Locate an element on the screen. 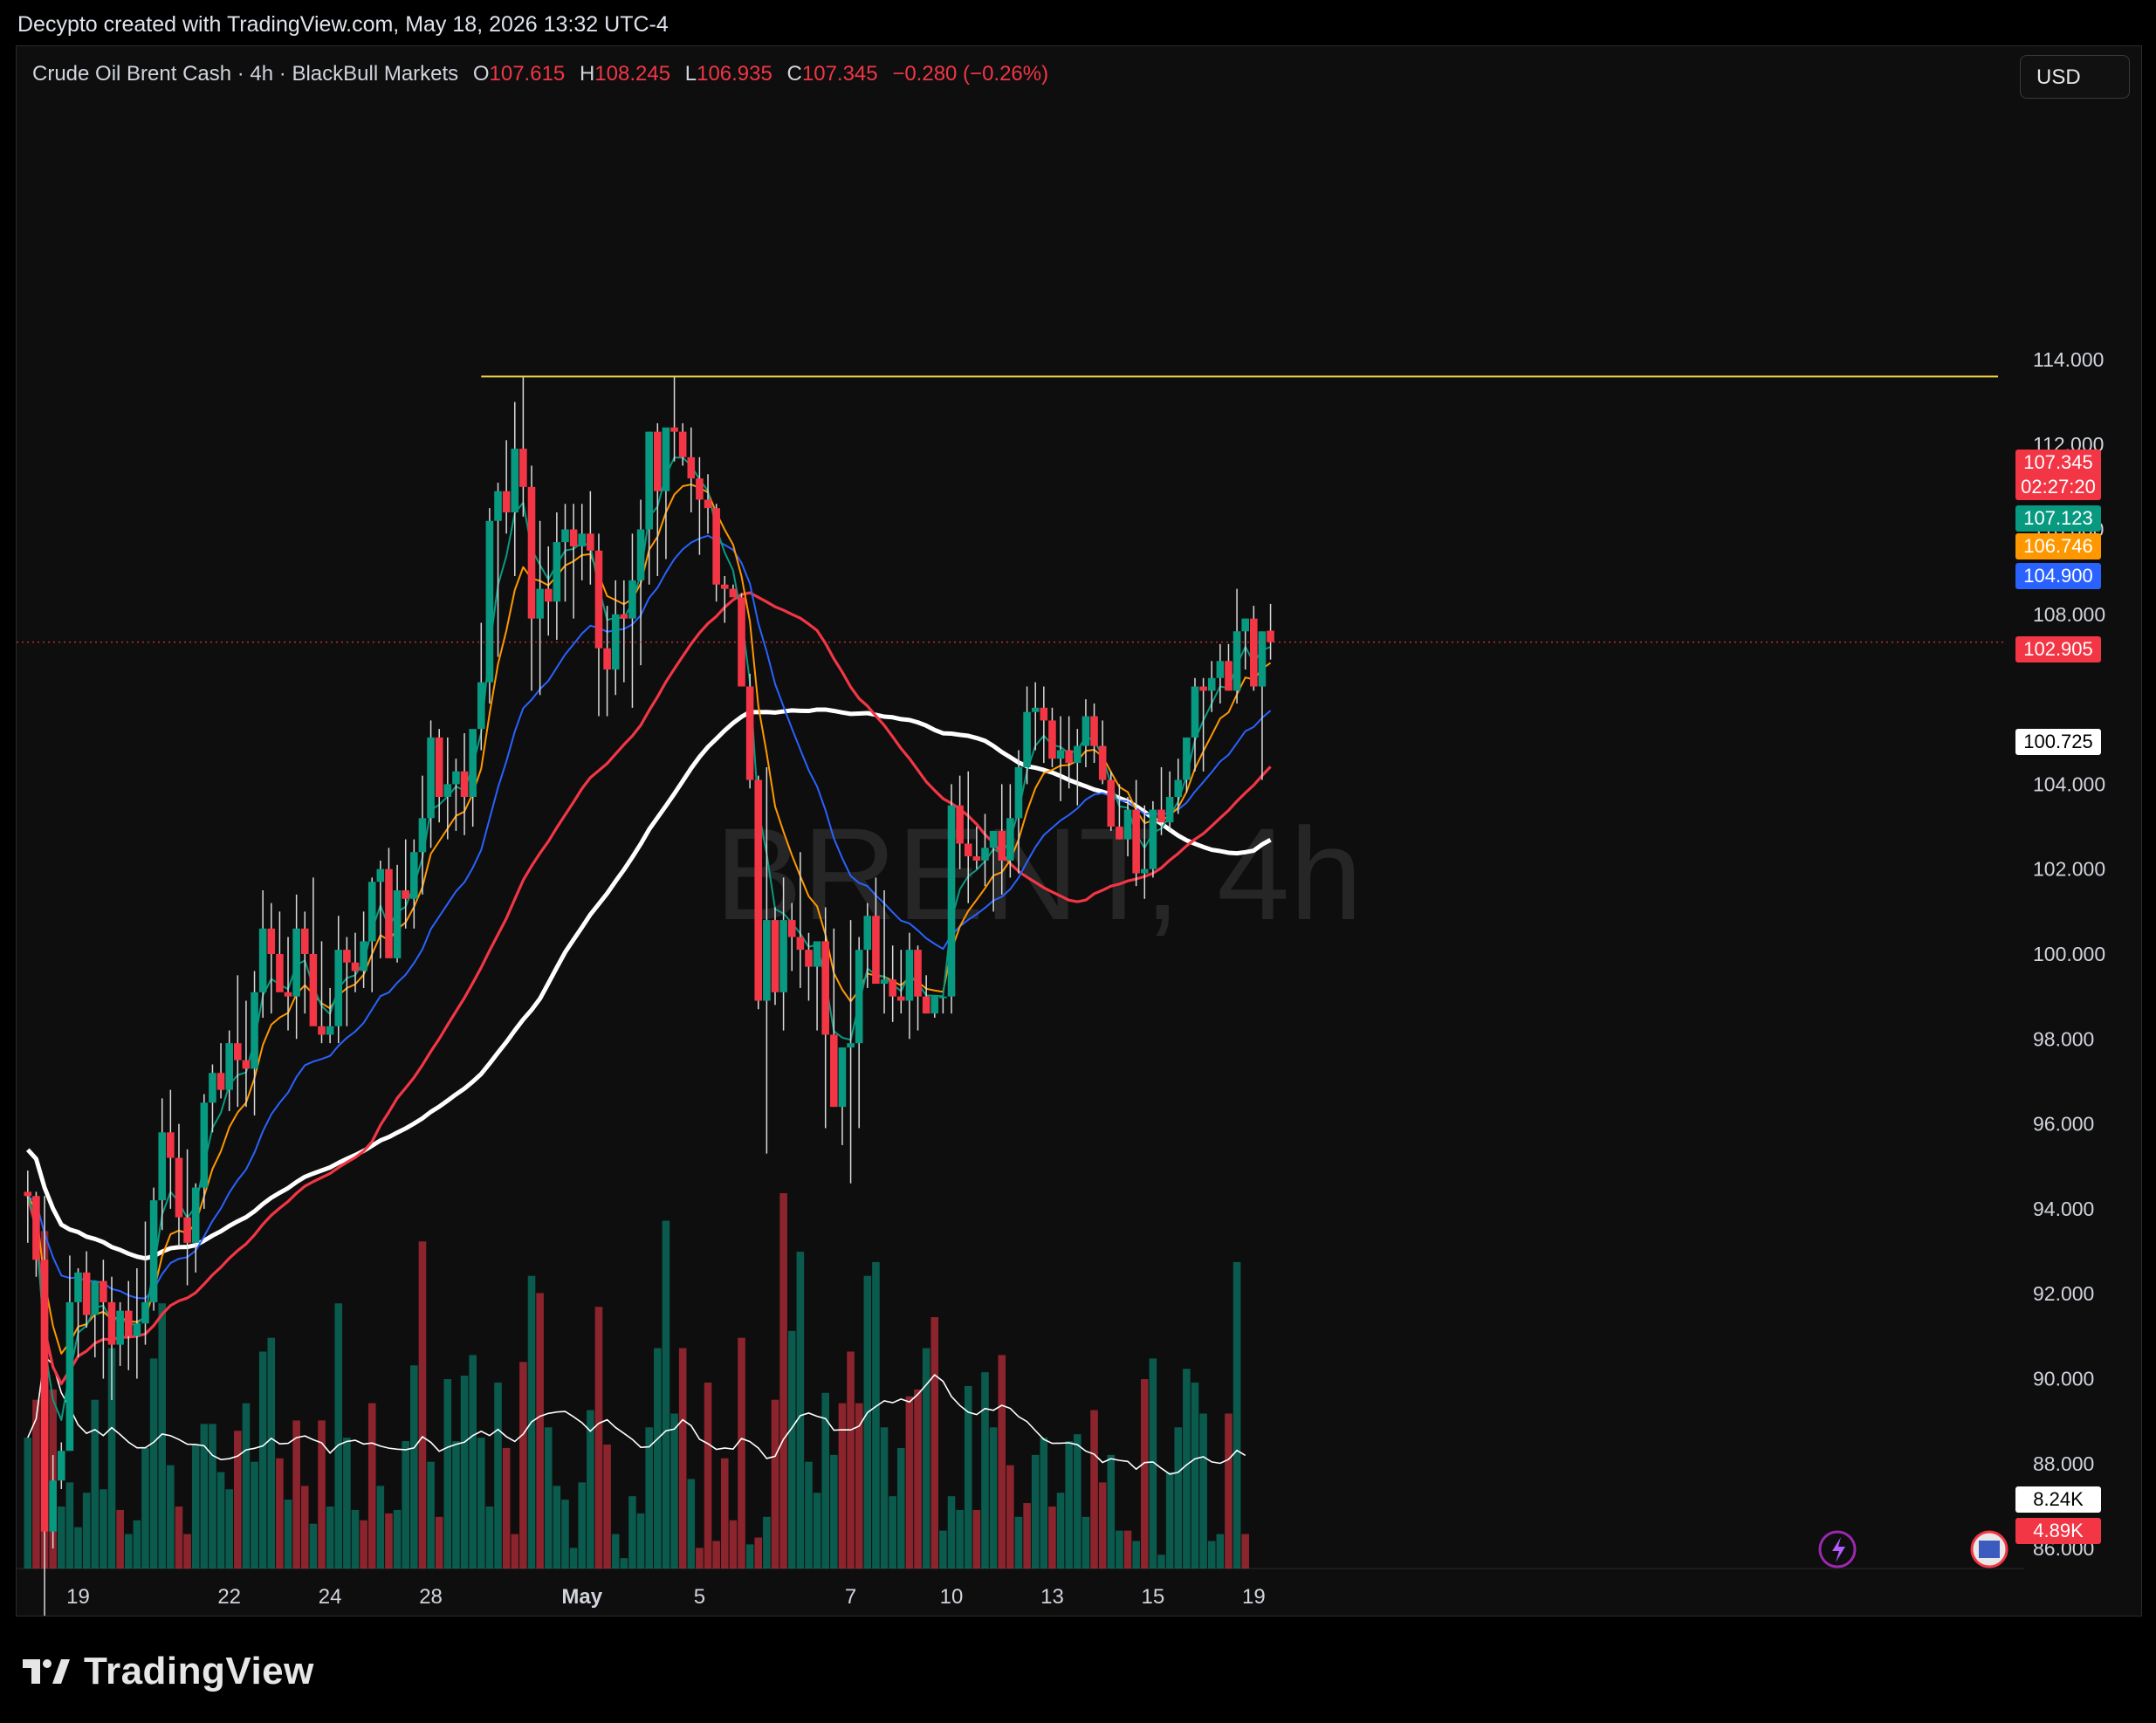  legend-low: 106.935 is located at coordinates (734, 74).